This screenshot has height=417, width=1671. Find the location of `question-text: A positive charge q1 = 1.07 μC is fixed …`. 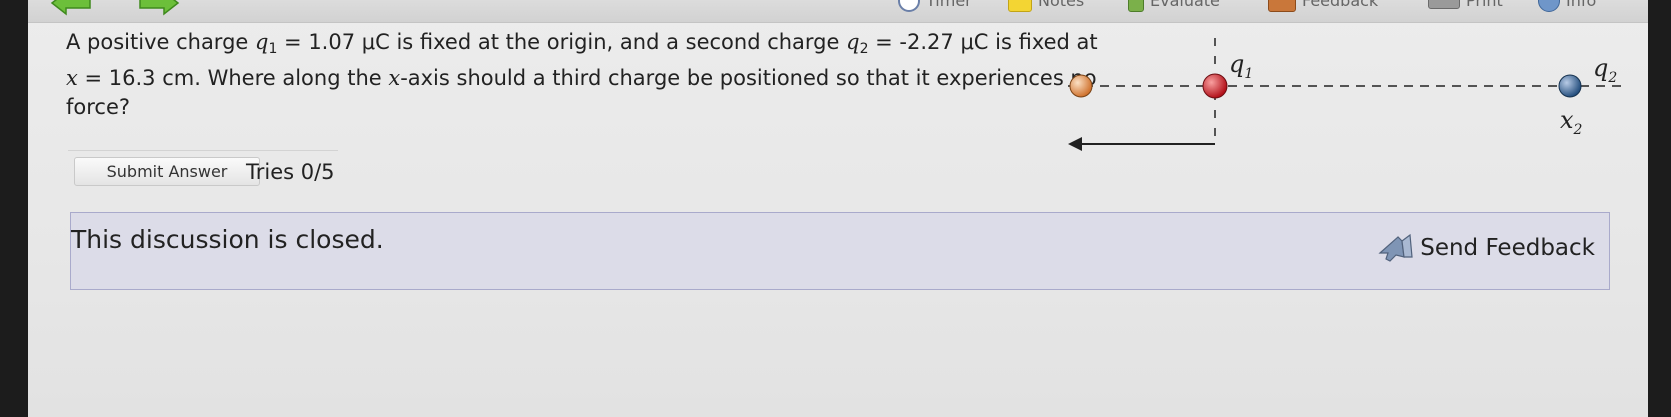

question-text: A positive charge q1 = 1.07 μC is fixed … is located at coordinates (586, 75).